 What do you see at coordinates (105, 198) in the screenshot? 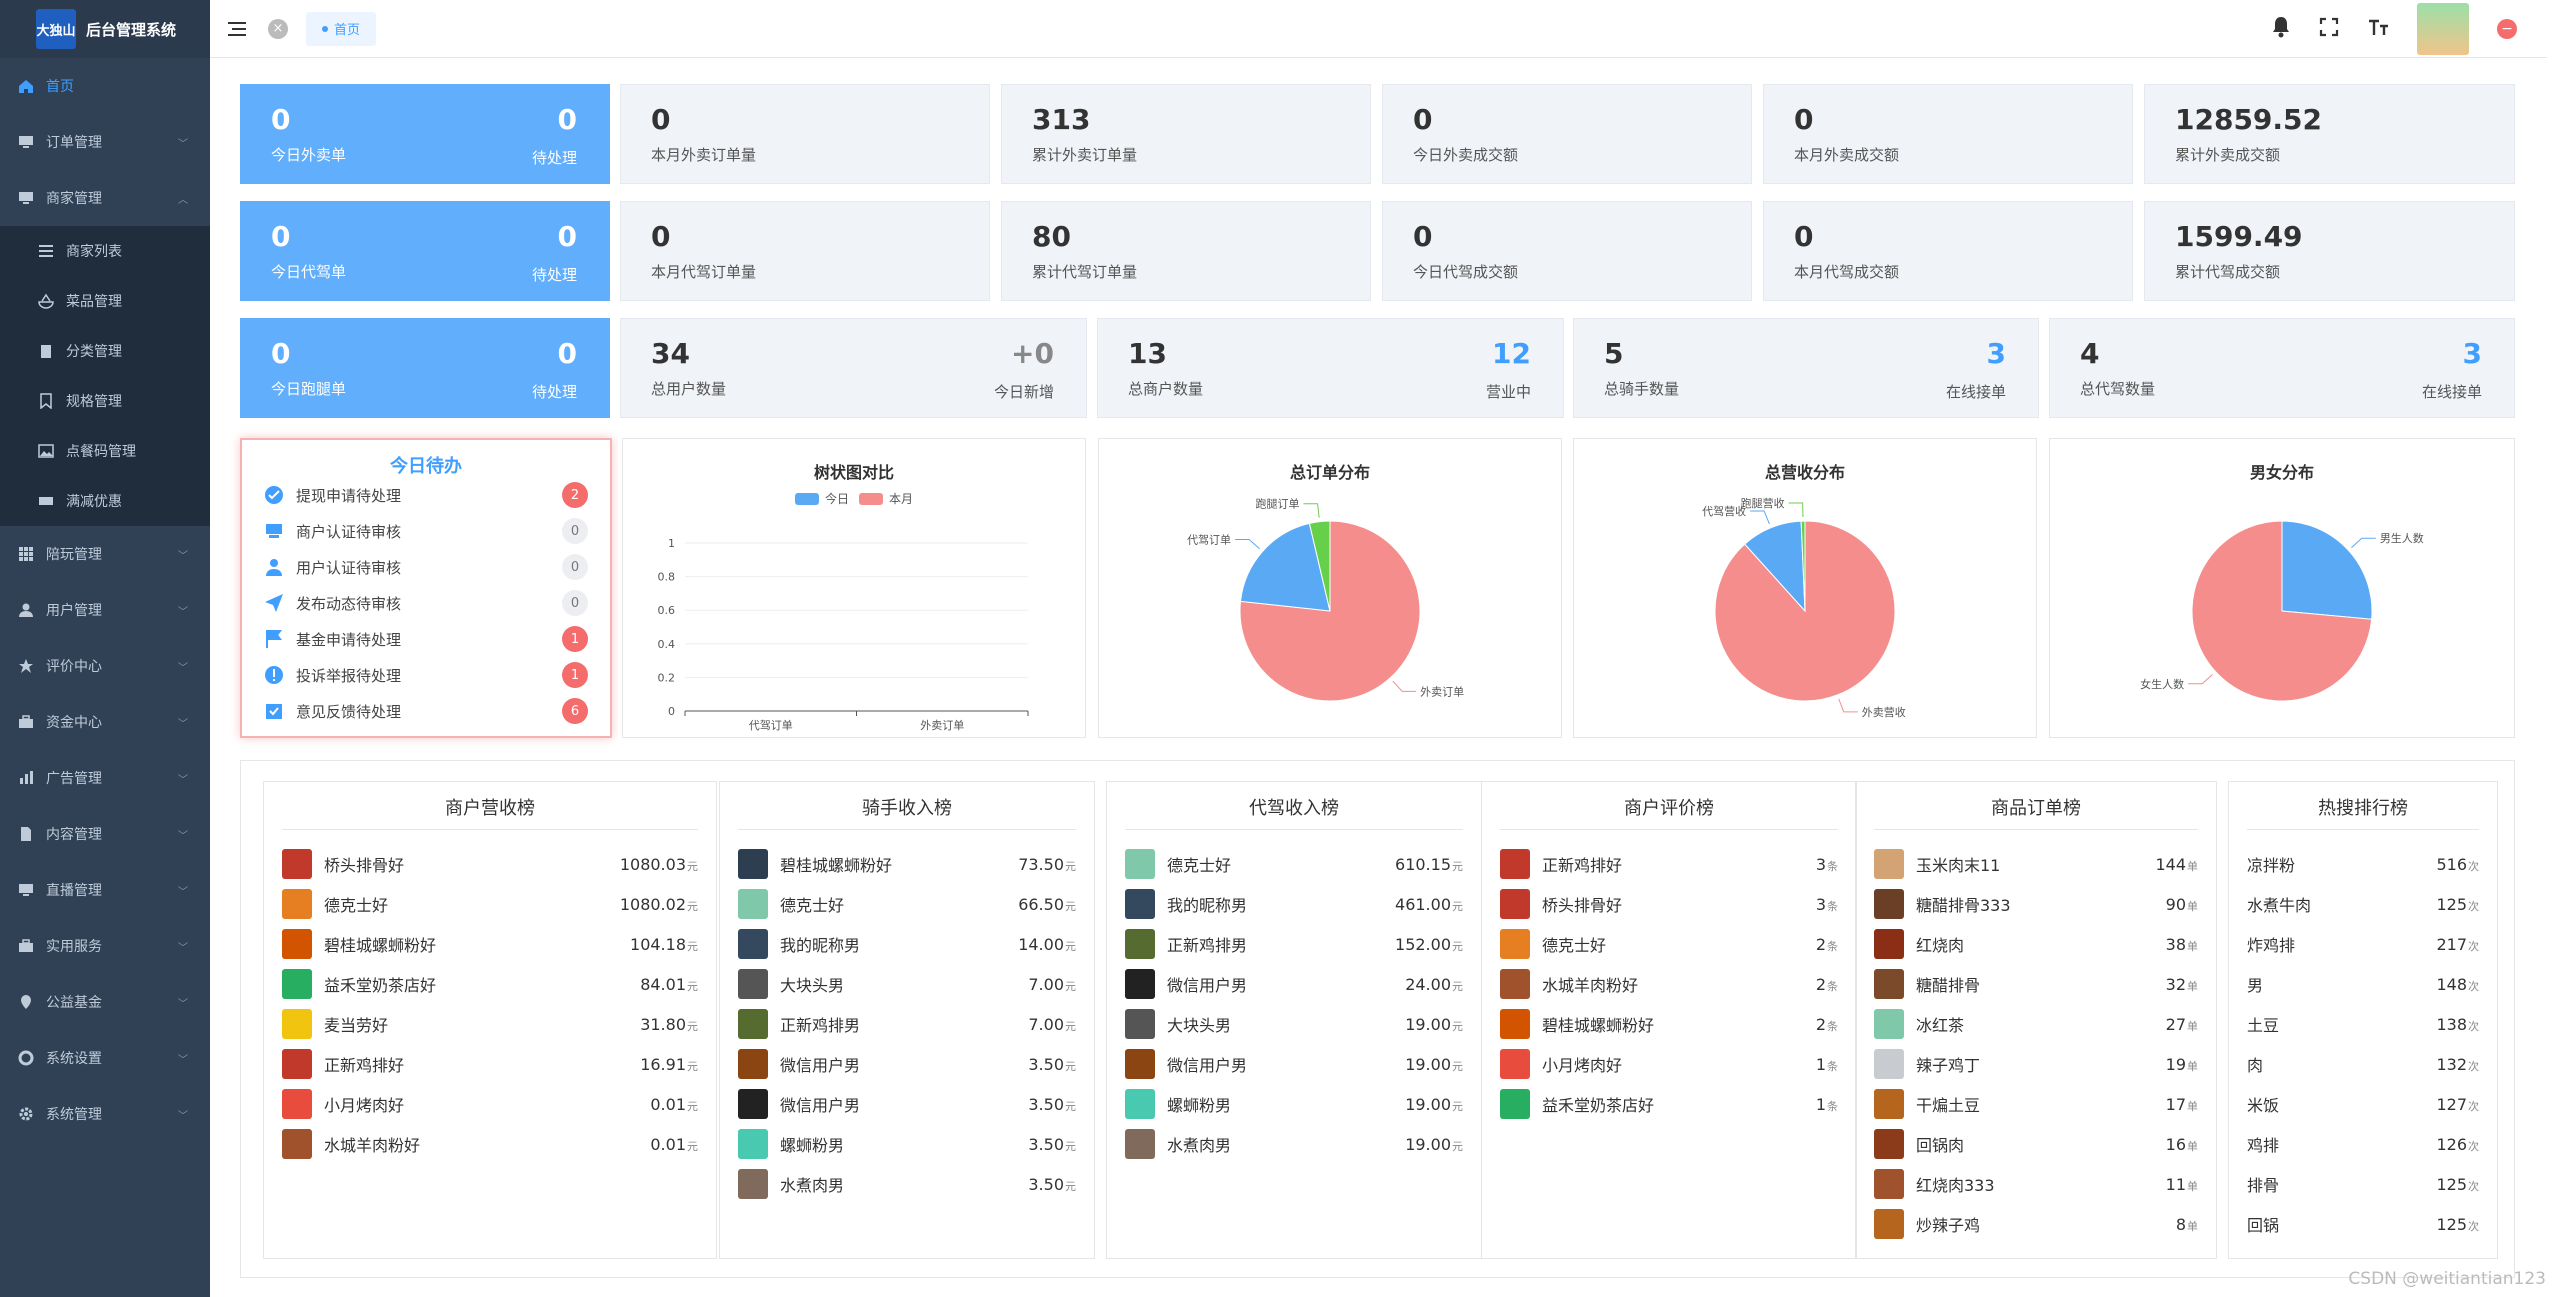
I see `sidebar-item-2: 商家管理 ︿` at bounding box center [105, 198].